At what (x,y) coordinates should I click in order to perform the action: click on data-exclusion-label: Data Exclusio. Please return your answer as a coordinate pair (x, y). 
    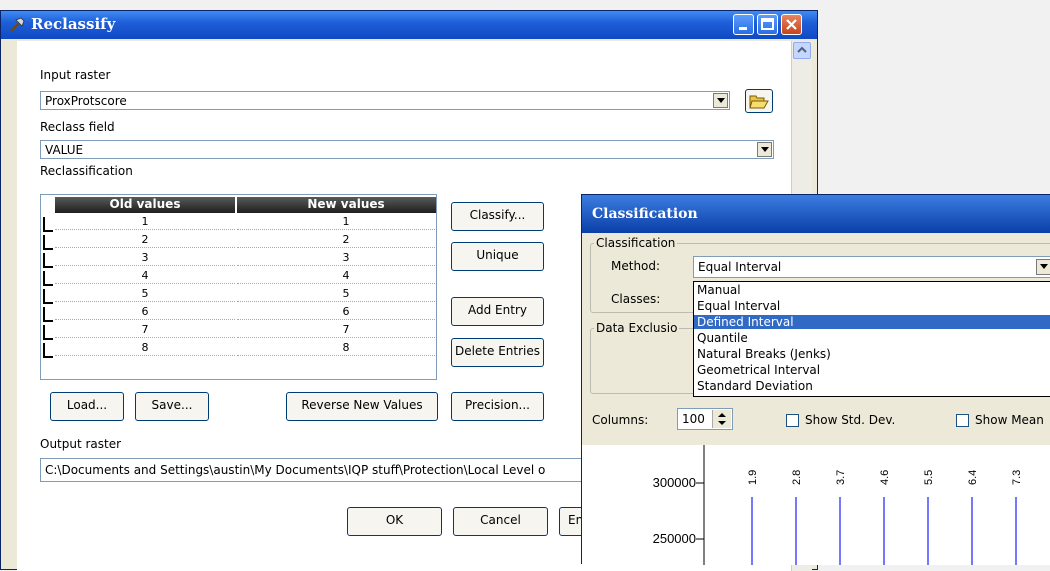
    Looking at the image, I should click on (637, 328).